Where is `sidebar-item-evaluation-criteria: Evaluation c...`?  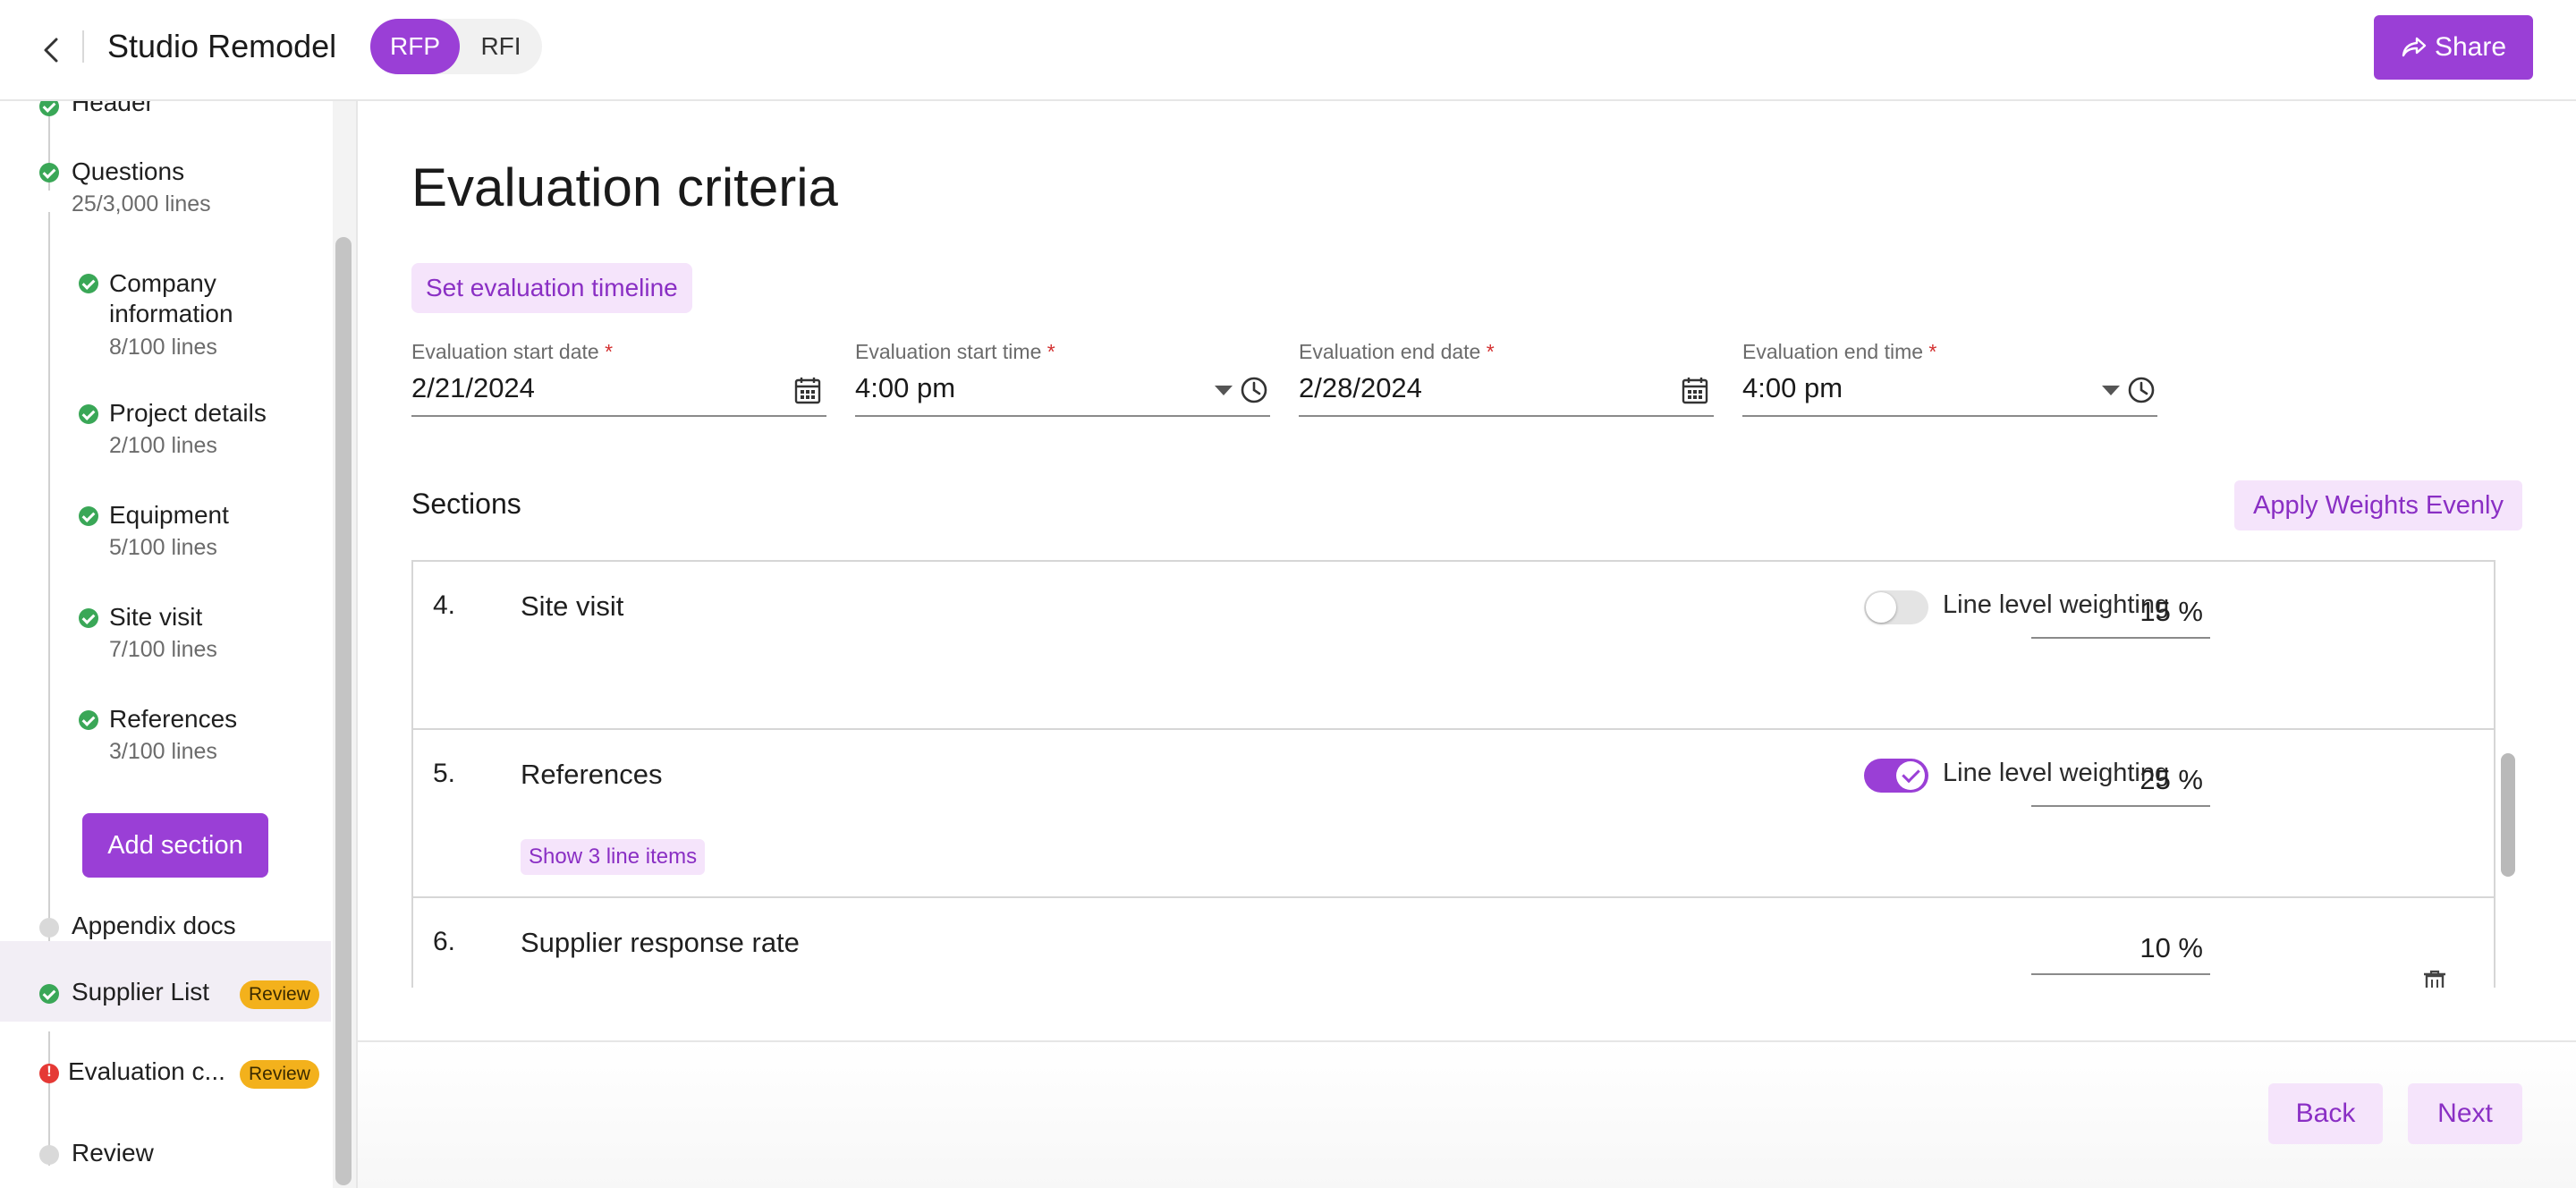 sidebar-item-evaluation-criteria: Evaluation c... is located at coordinates (146, 1072).